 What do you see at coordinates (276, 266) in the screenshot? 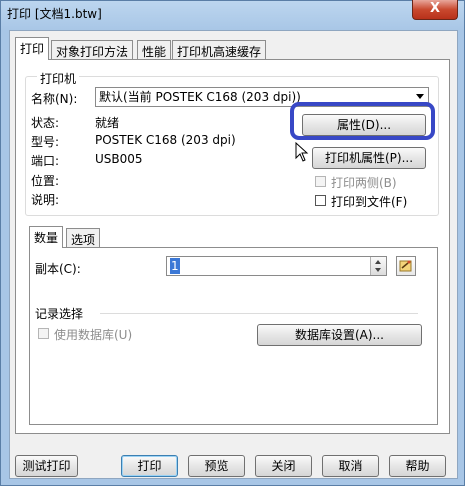
I see `copies-spinner: 1` at bounding box center [276, 266].